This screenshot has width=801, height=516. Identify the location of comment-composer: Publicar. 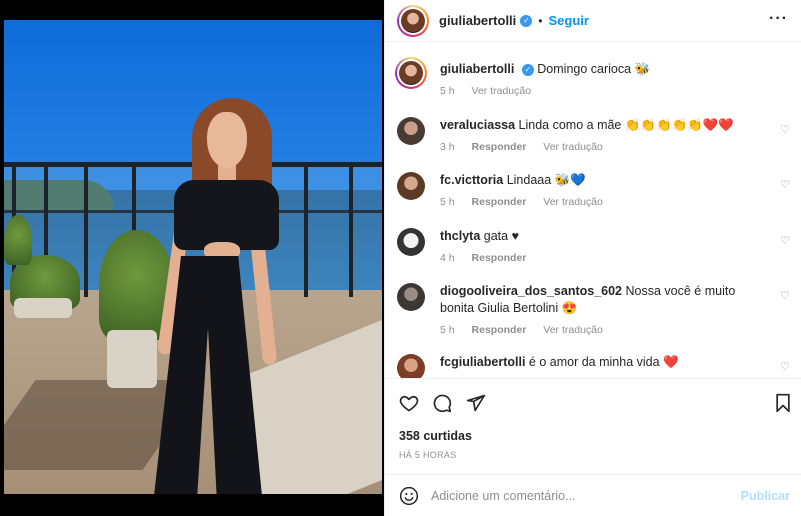
(593, 495).